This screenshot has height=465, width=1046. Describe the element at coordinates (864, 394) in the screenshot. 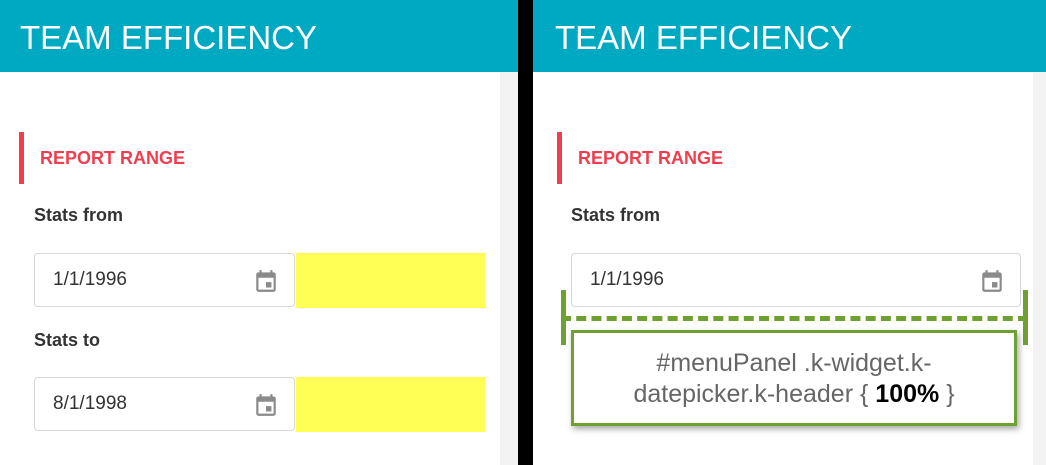

I see `annotation-open-brace: {` at that location.